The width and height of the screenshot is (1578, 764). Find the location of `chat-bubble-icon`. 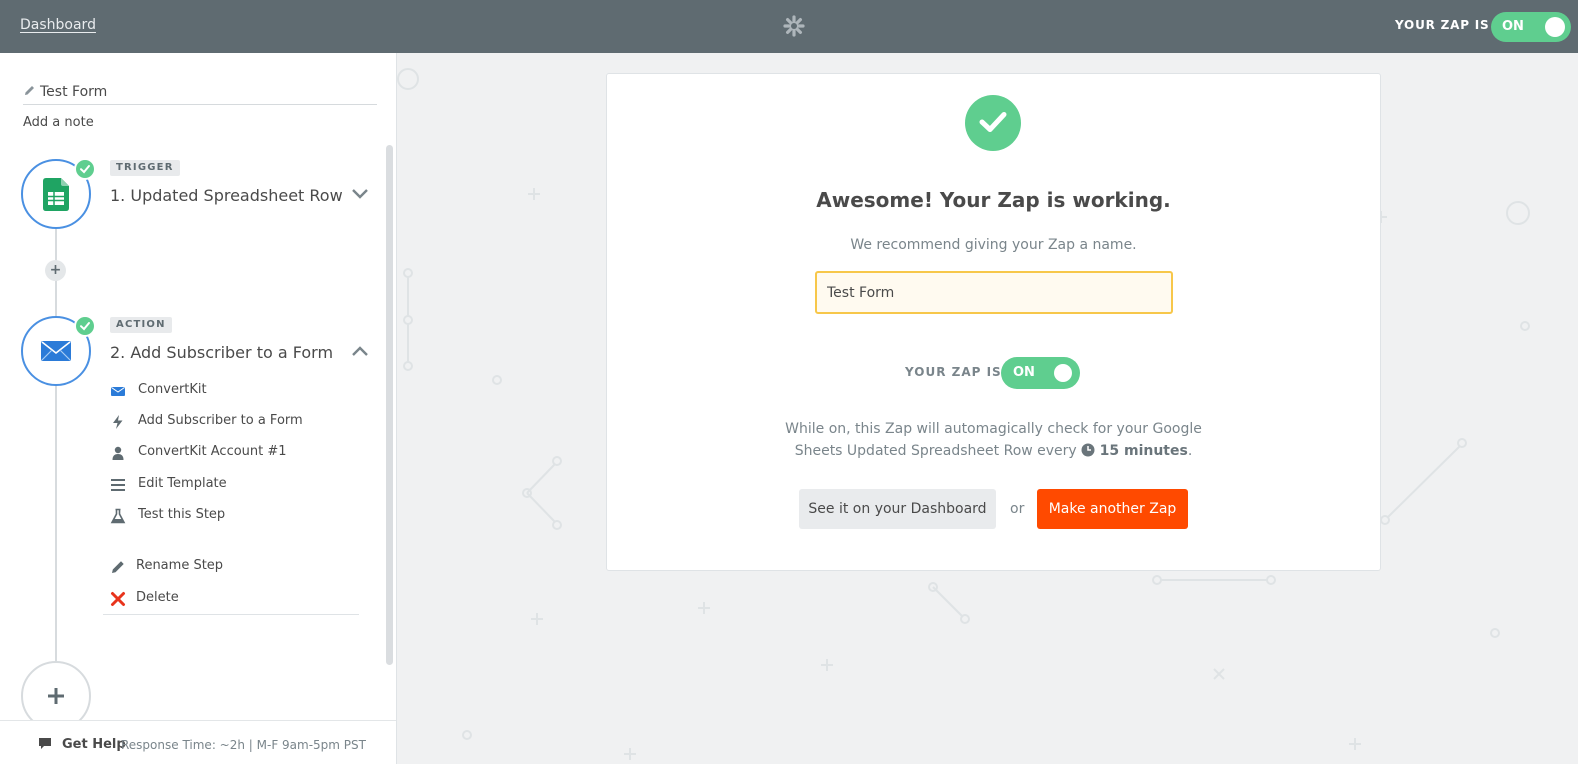

chat-bubble-icon is located at coordinates (45, 743).